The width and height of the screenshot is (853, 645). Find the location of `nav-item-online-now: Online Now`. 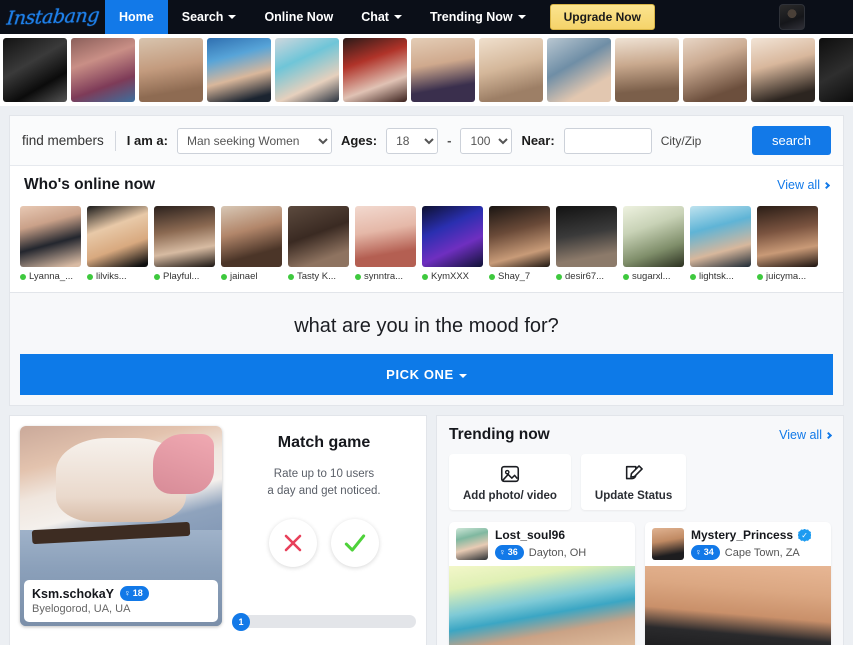

nav-item-online-now: Online Now is located at coordinates (298, 17).